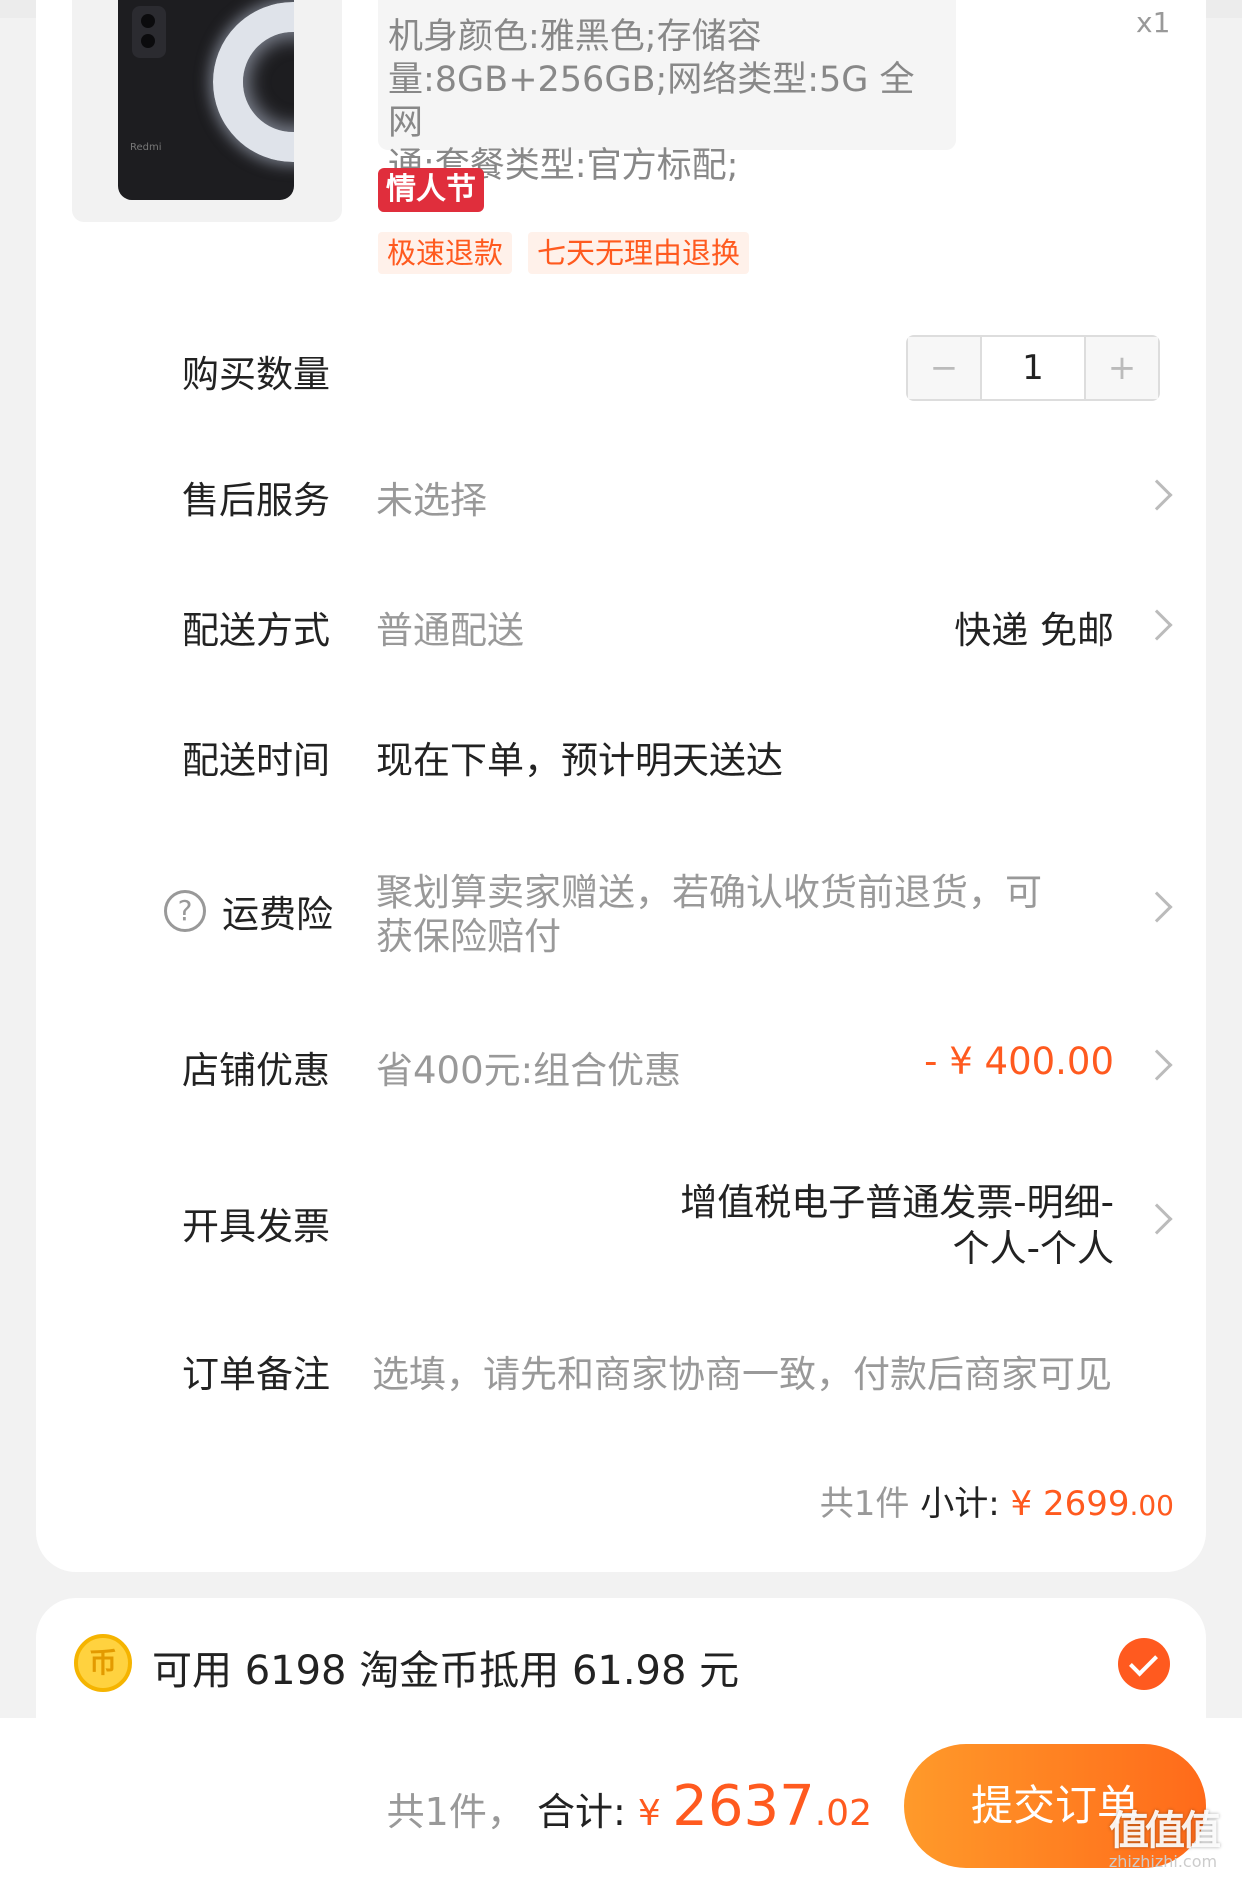 This screenshot has width=1242, height=1882. I want to click on total-count: 共1件，, so click(455, 1812).